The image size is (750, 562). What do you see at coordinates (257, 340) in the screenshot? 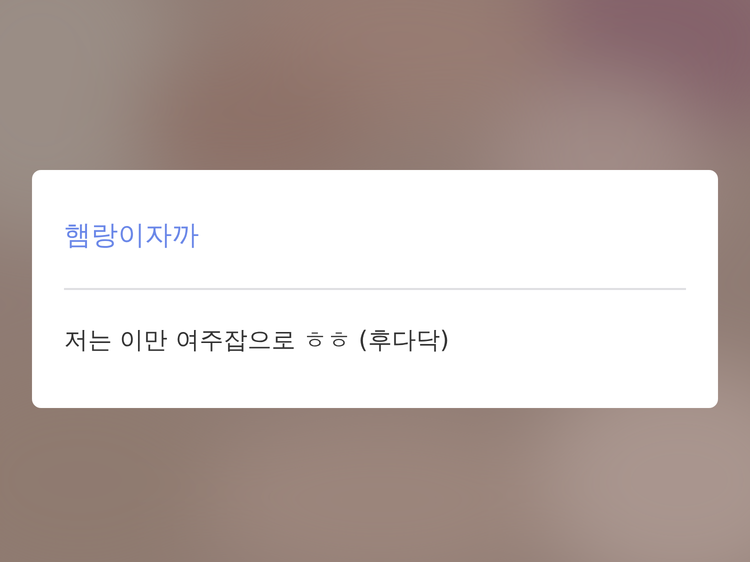
I see `dialog-message: 저는 이만 여주잡으로 ㅎㅎ (후다닥)` at bounding box center [257, 340].